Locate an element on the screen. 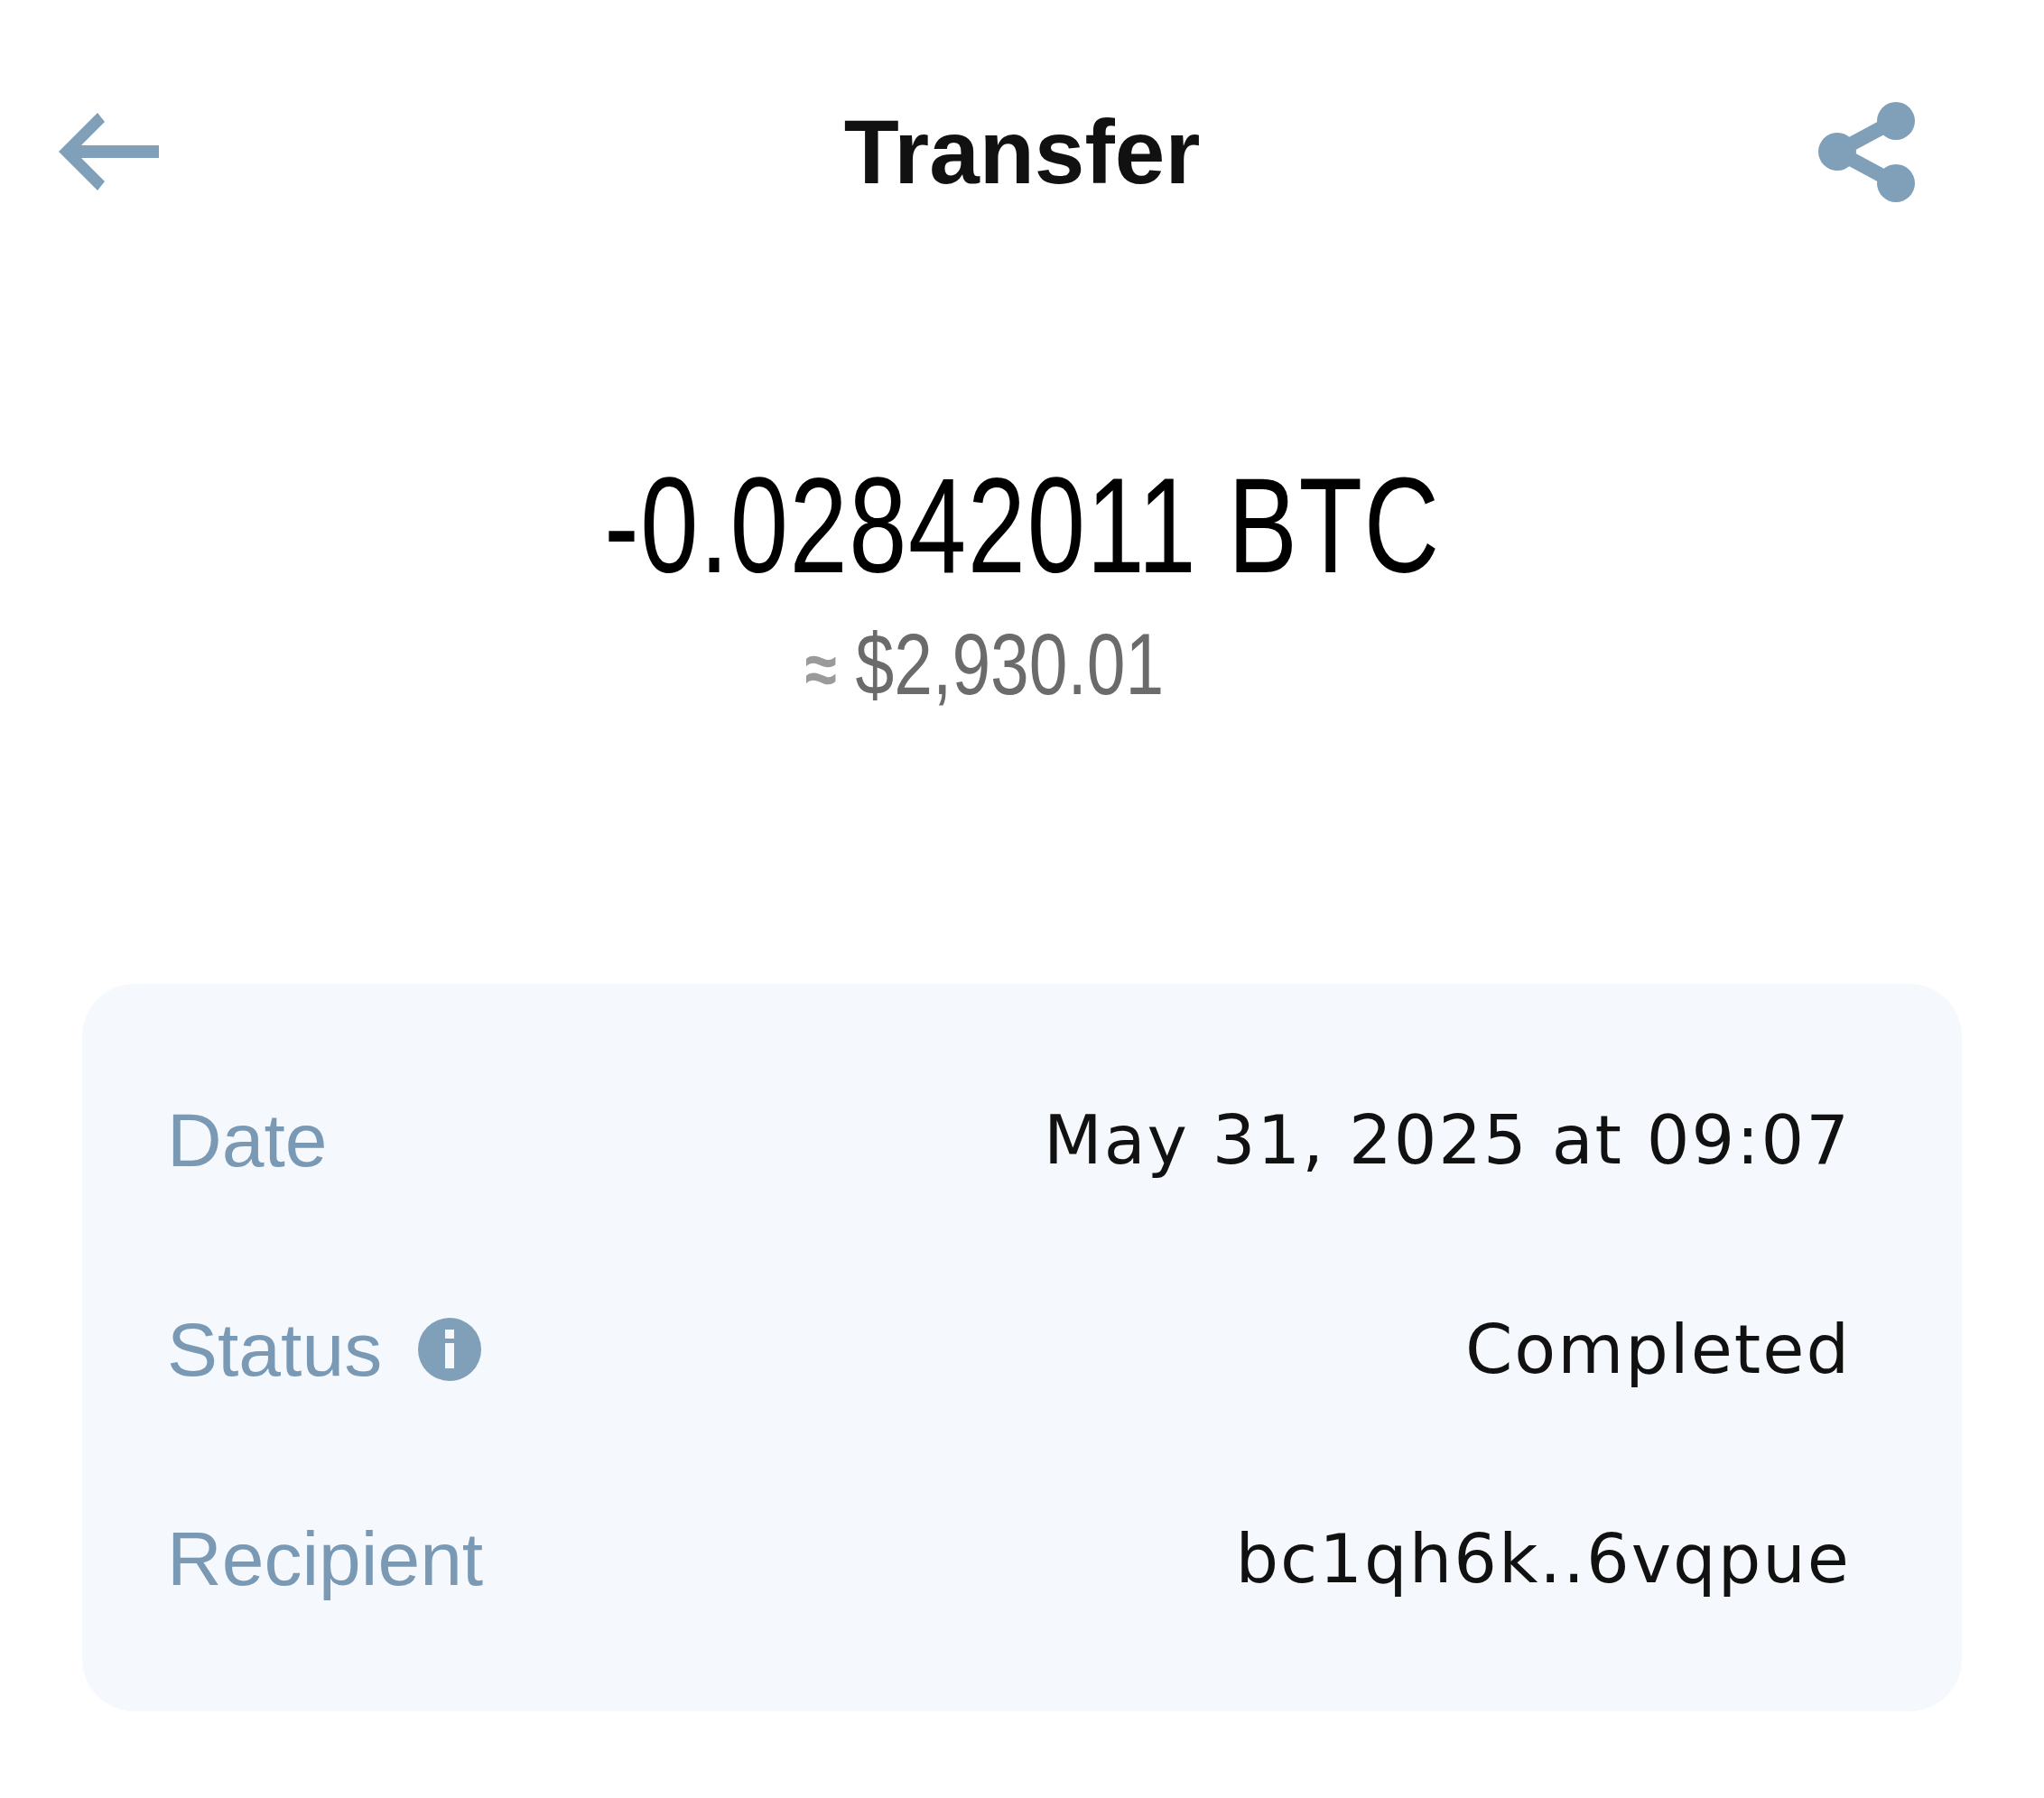 Image resolution: width=2044 pixels, height=1798 pixels. detail-label: Recipient is located at coordinates (325, 1559).